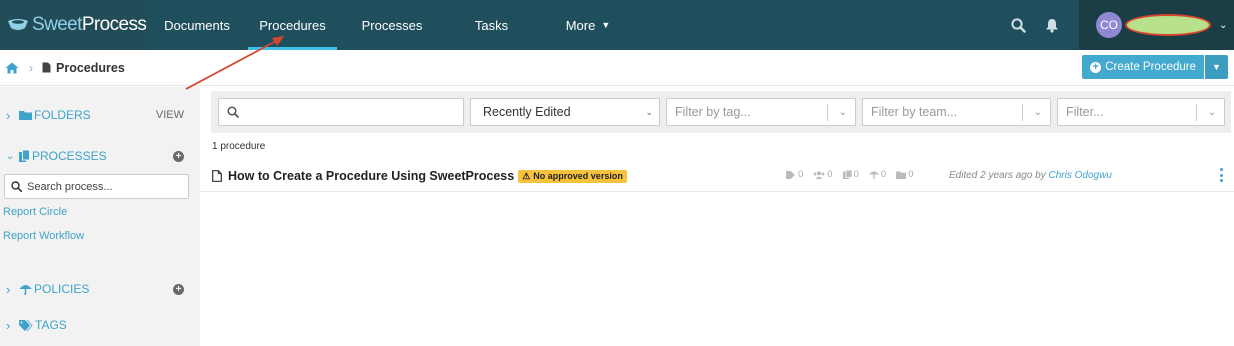 Image resolution: width=1234 pixels, height=346 pixels. What do you see at coordinates (100, 115) in the screenshot?
I see `sidebar-section-folders: › FOLDERS VIEW` at bounding box center [100, 115].